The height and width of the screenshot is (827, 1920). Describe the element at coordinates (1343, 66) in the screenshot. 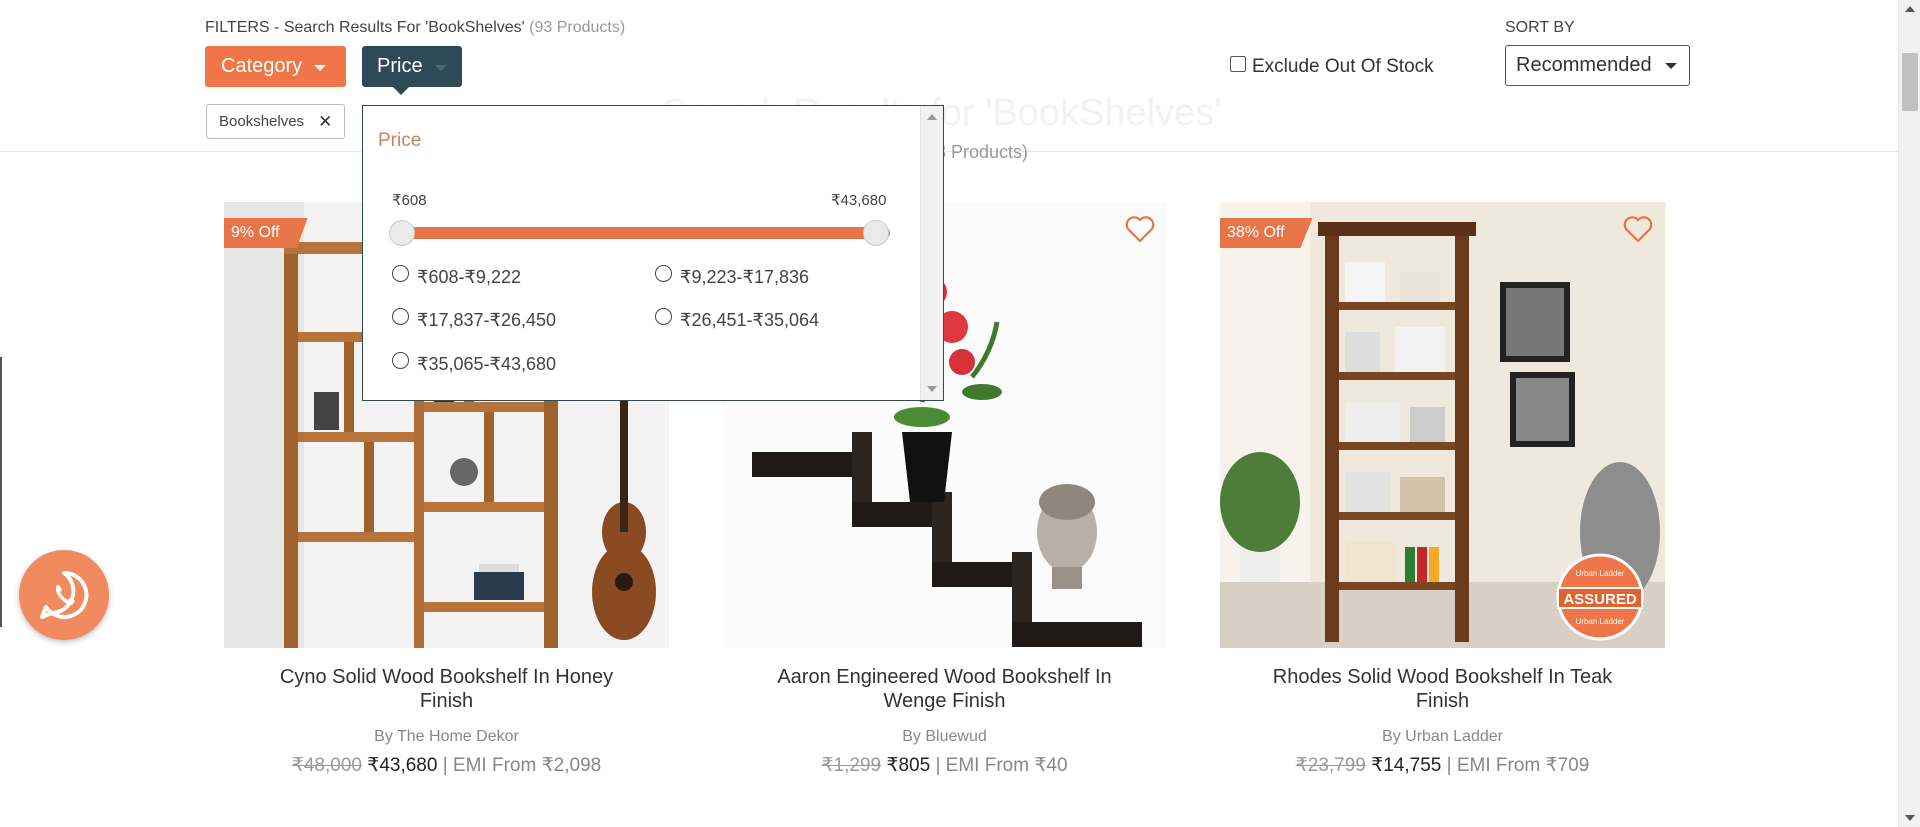

I see `exclude-out-of-stock-label: Exclude Out Of Stock` at that location.